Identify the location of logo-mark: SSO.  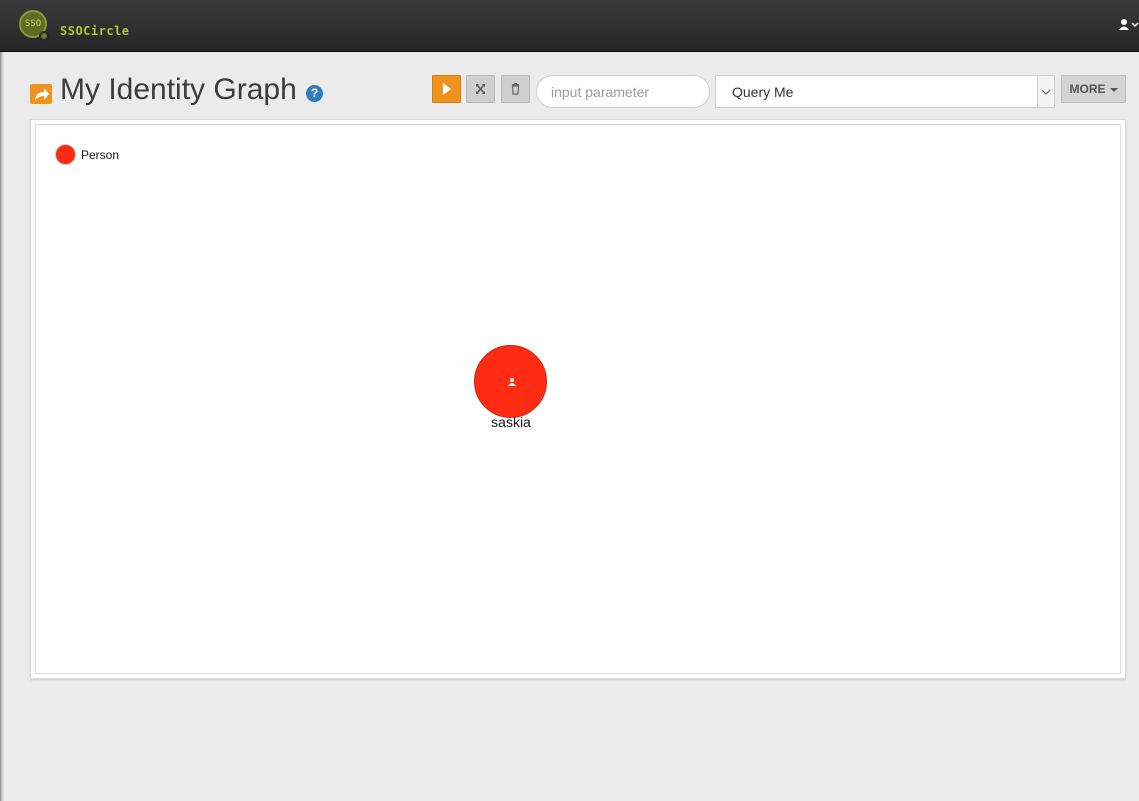
(33, 24).